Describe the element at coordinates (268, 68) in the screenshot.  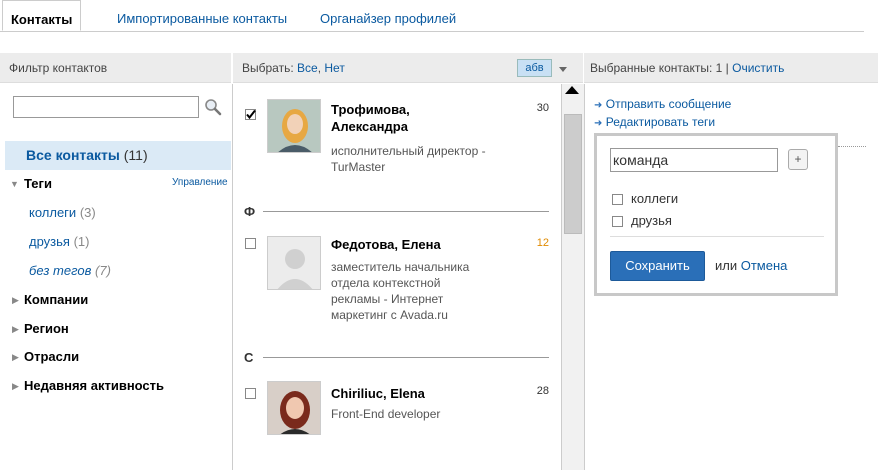
I see `select-label: Выбрать:` at that location.